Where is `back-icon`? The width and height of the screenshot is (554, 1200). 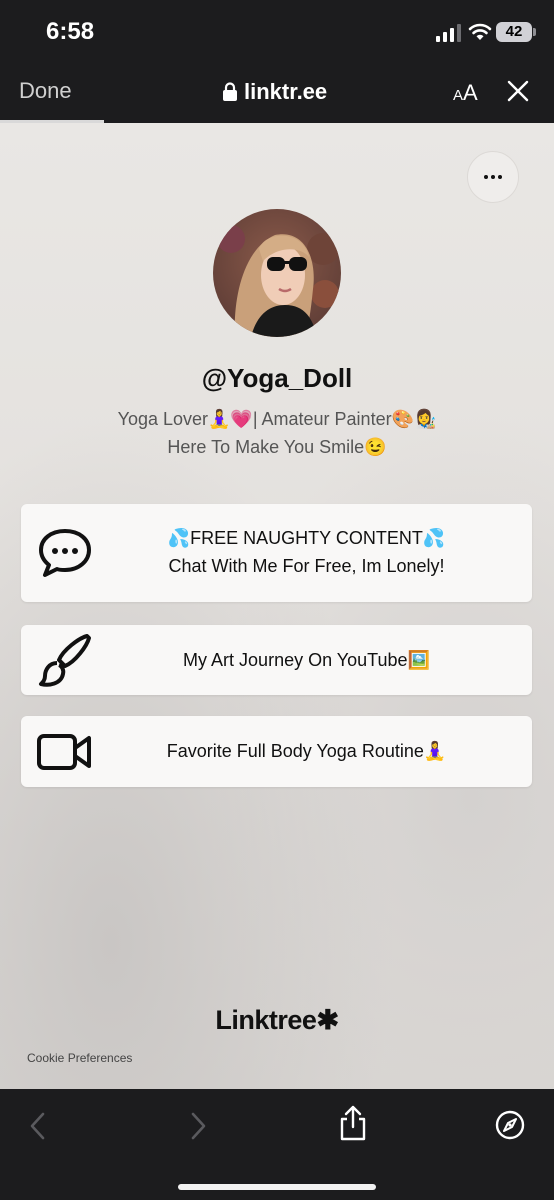
back-icon is located at coordinates (38, 1126).